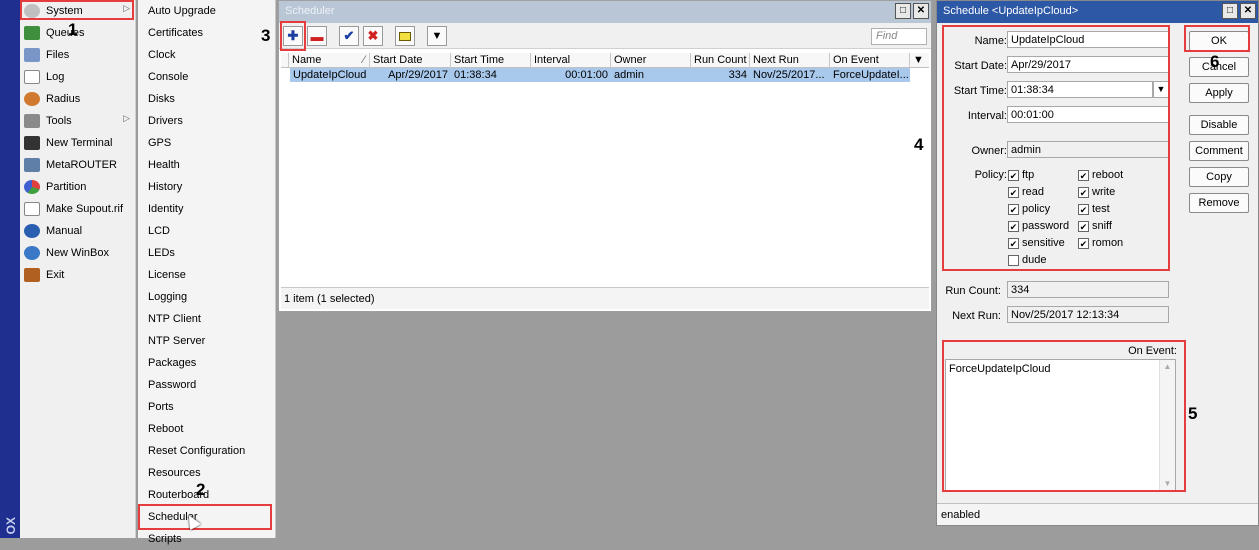 This screenshot has width=1259, height=550. What do you see at coordinates (207, 33) in the screenshot?
I see `submenu-item-certificates: Certificates` at bounding box center [207, 33].